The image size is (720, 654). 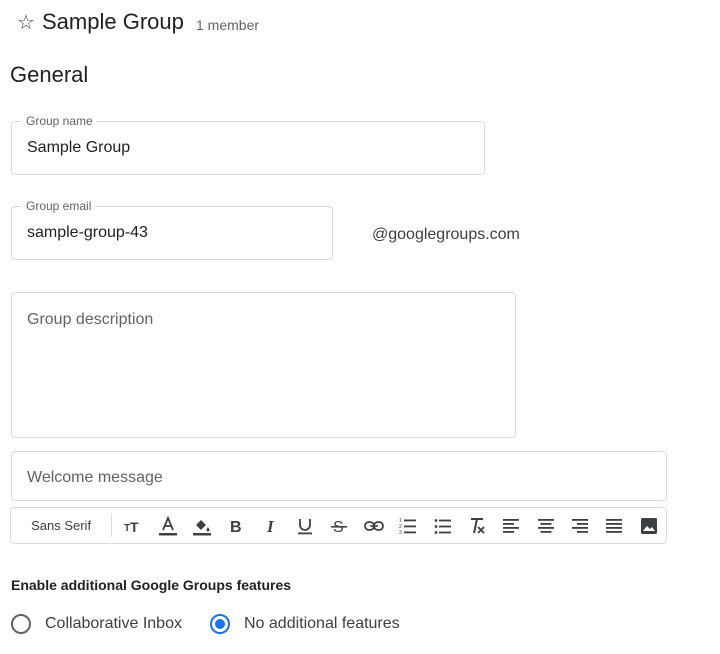 What do you see at coordinates (59, 206) in the screenshot?
I see `group-email-label: Group email` at bounding box center [59, 206].